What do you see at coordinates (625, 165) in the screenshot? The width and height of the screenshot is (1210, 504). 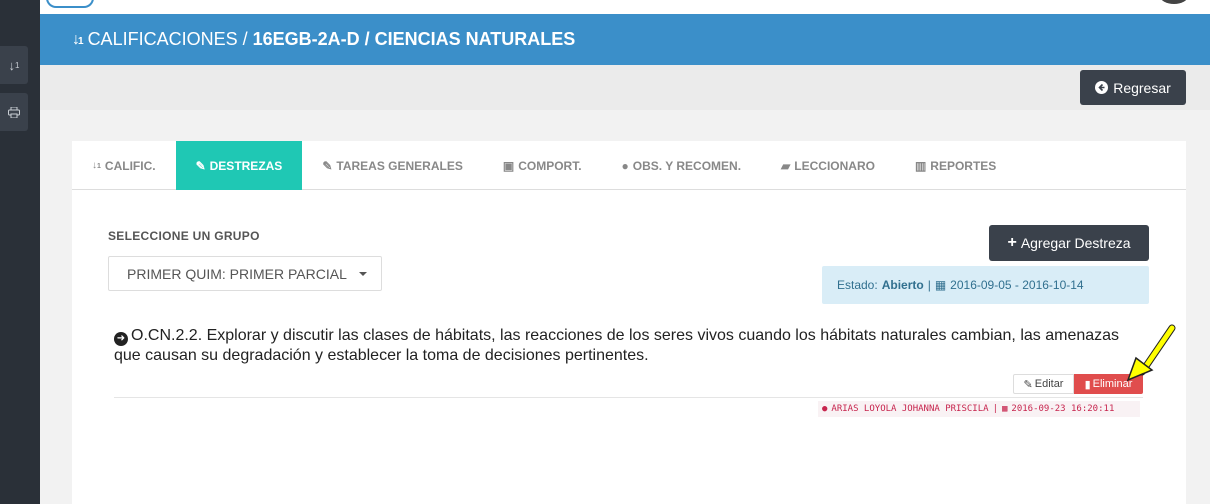 I see `comments-icon: ●` at bounding box center [625, 165].